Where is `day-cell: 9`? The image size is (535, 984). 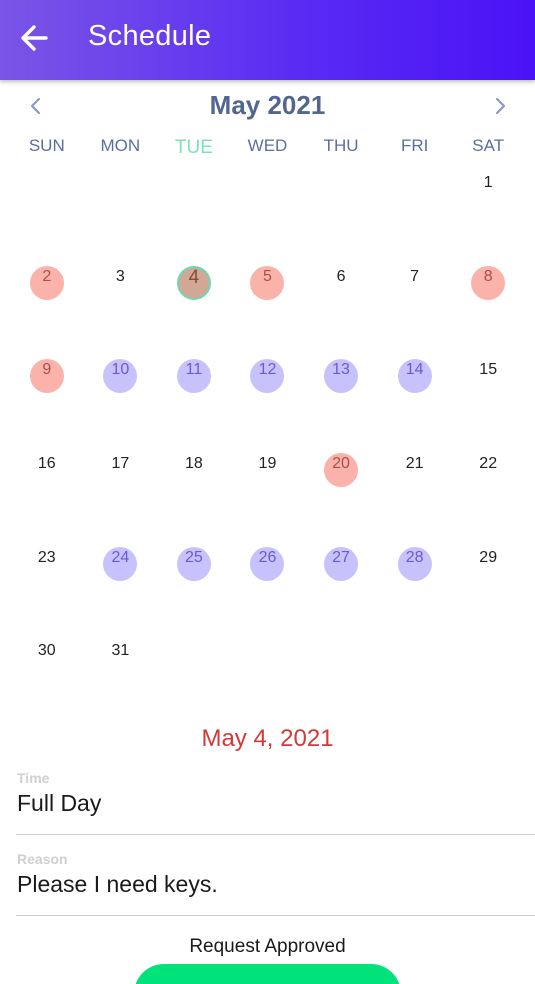 day-cell: 9 is located at coordinates (47, 394).